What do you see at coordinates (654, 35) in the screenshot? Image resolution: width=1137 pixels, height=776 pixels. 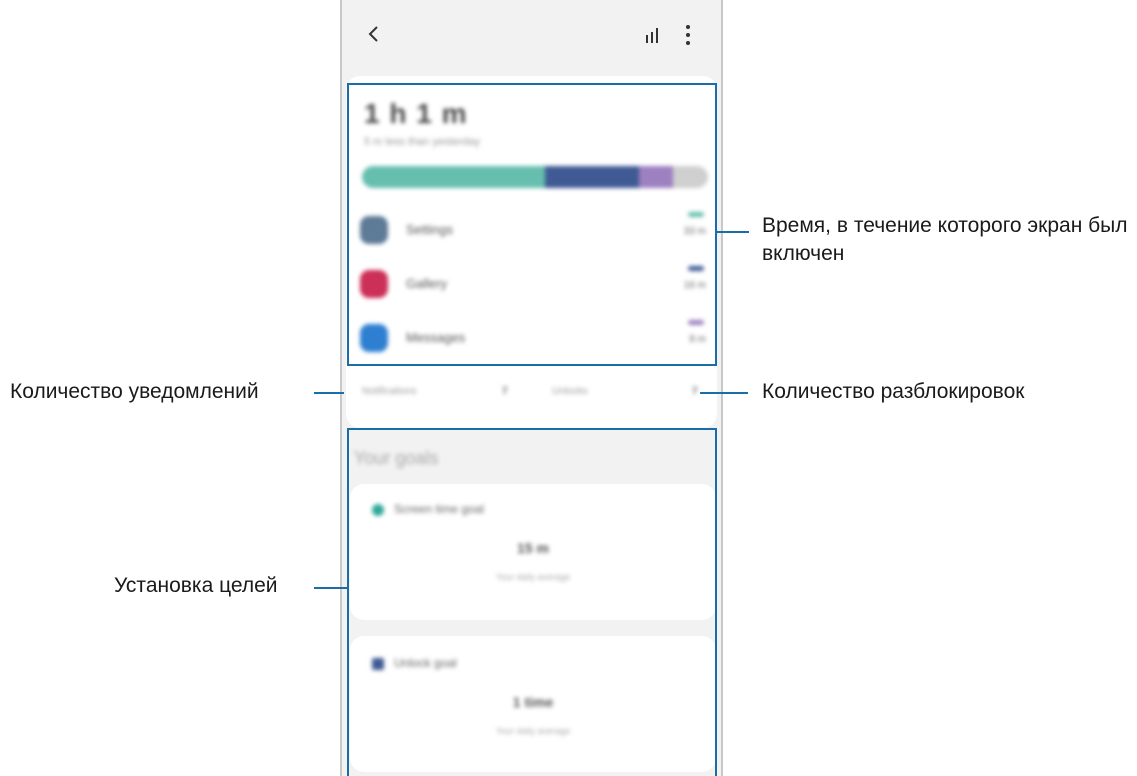 I see `bar-chart-icon` at bounding box center [654, 35].